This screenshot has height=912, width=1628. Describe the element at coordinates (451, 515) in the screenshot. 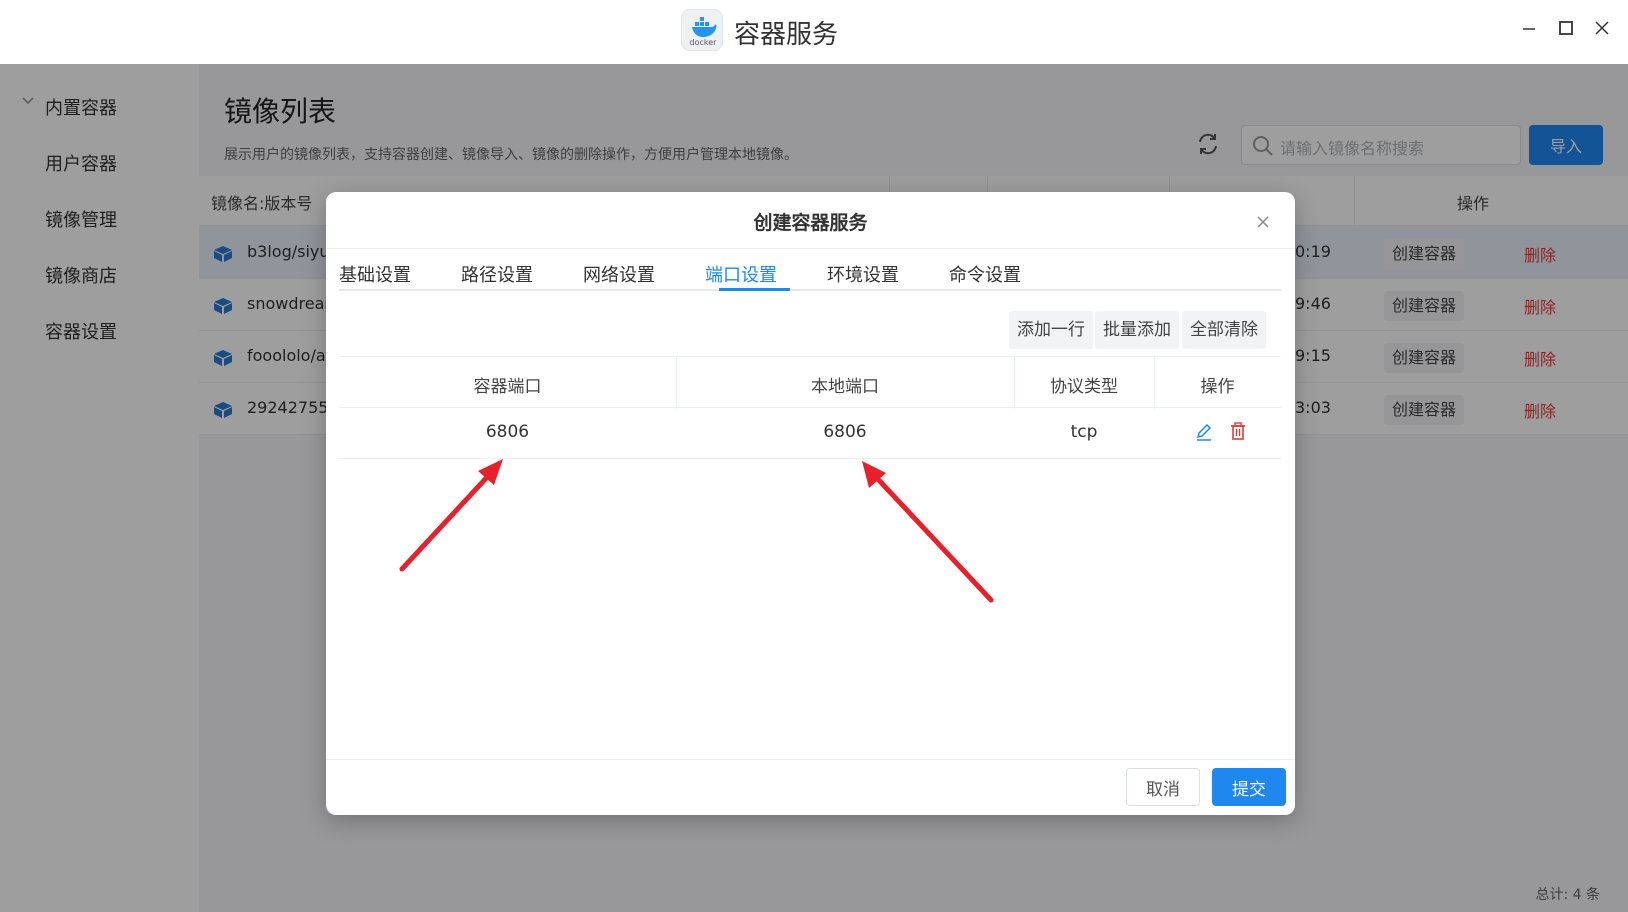

I see `annotation-arrow-container-port` at that location.